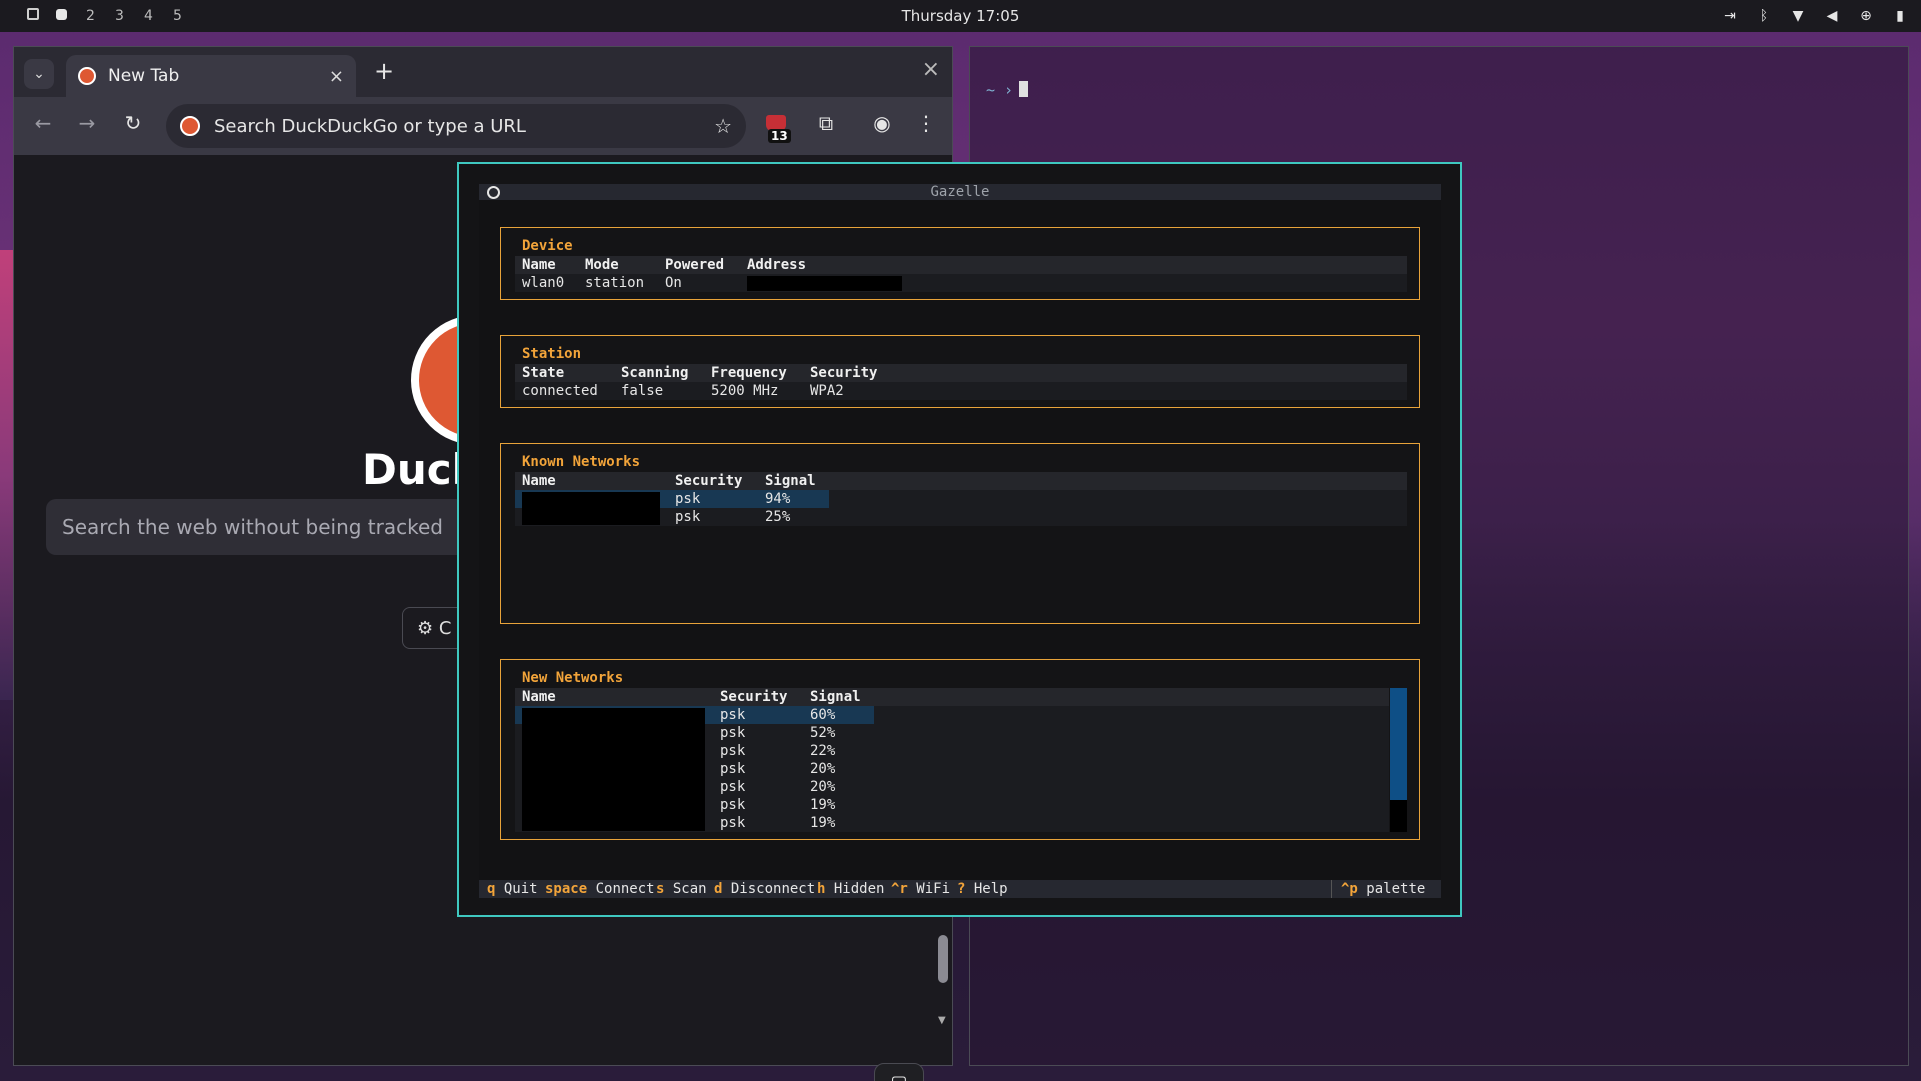 This screenshot has height=1081, width=1921. Describe the element at coordinates (931, 69) in the screenshot. I see `window-close-button: ×` at that location.